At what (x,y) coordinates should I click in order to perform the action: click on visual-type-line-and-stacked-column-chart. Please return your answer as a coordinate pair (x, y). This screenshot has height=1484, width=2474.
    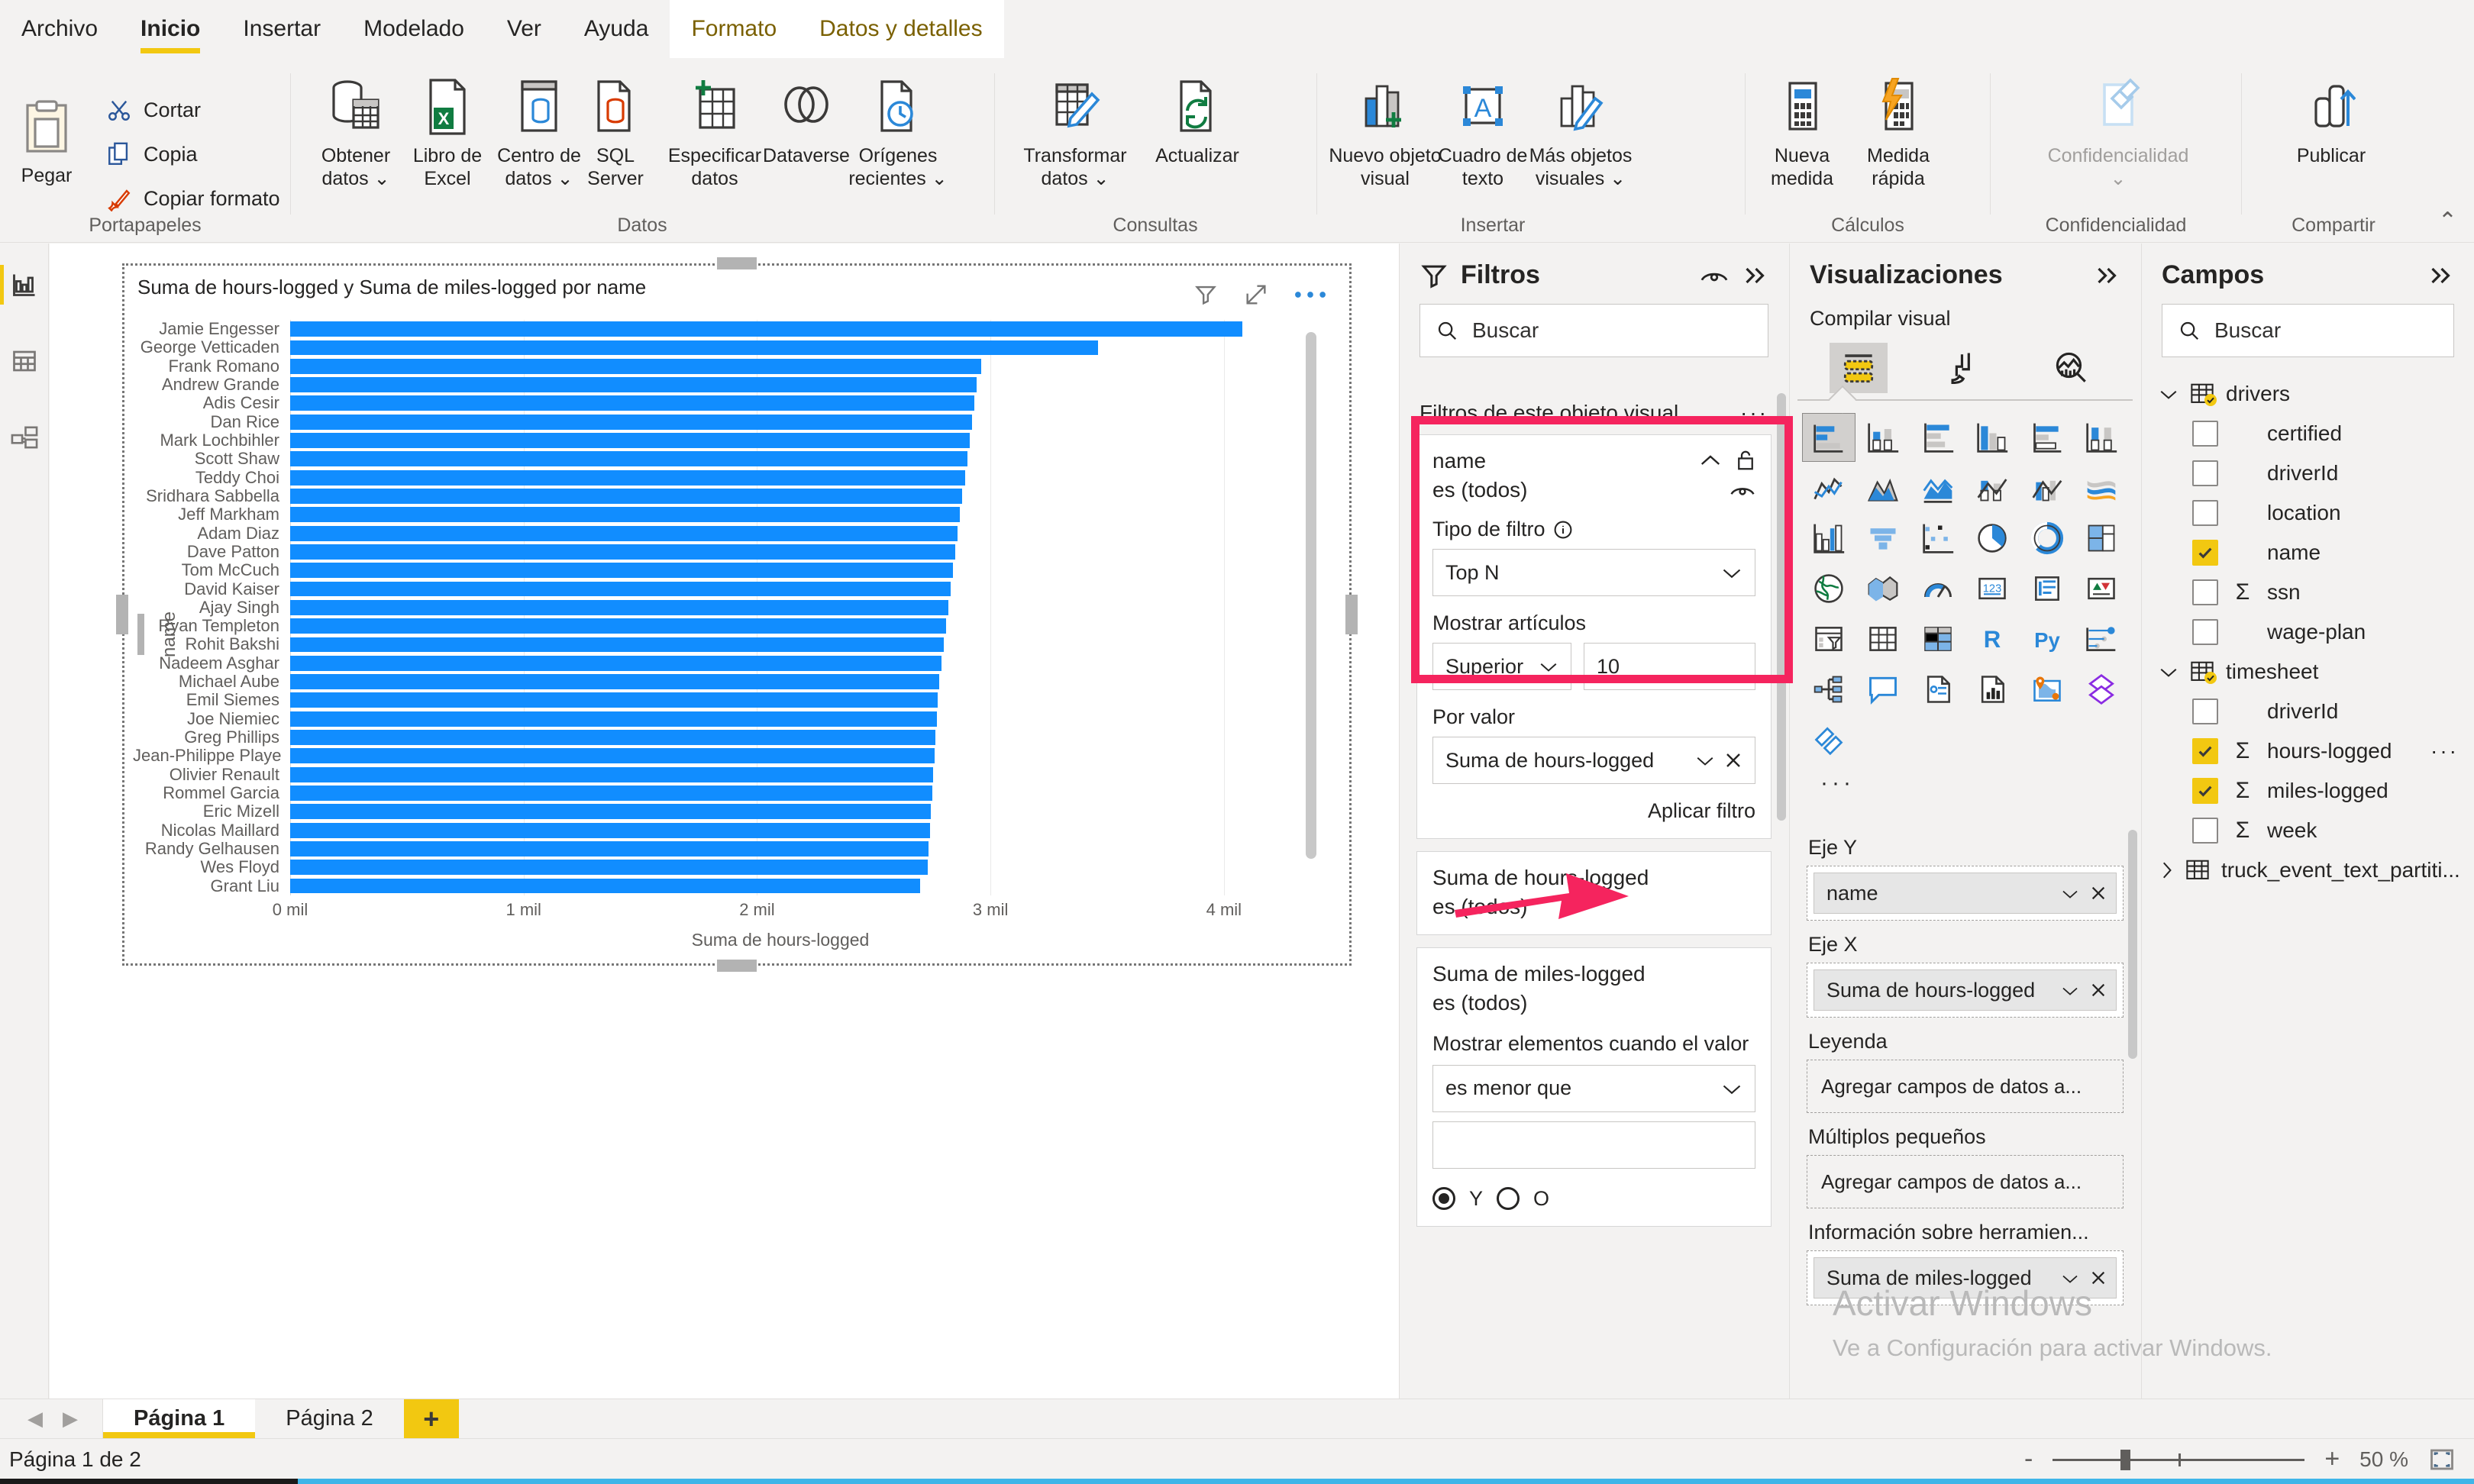
    Looking at the image, I should click on (1993, 487).